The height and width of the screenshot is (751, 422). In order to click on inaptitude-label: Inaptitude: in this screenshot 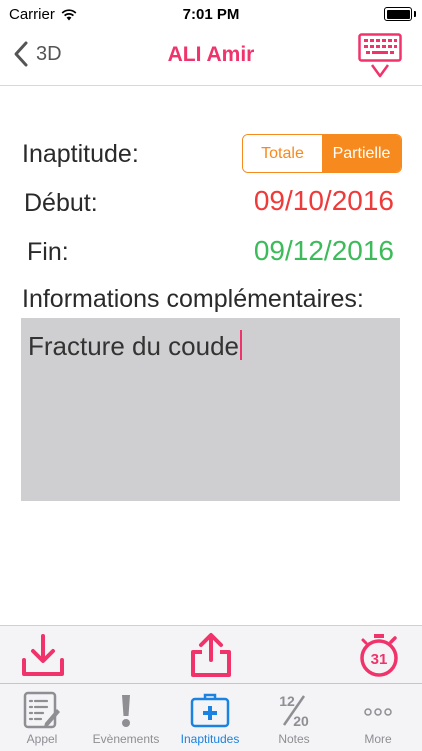, I will do `click(80, 154)`.